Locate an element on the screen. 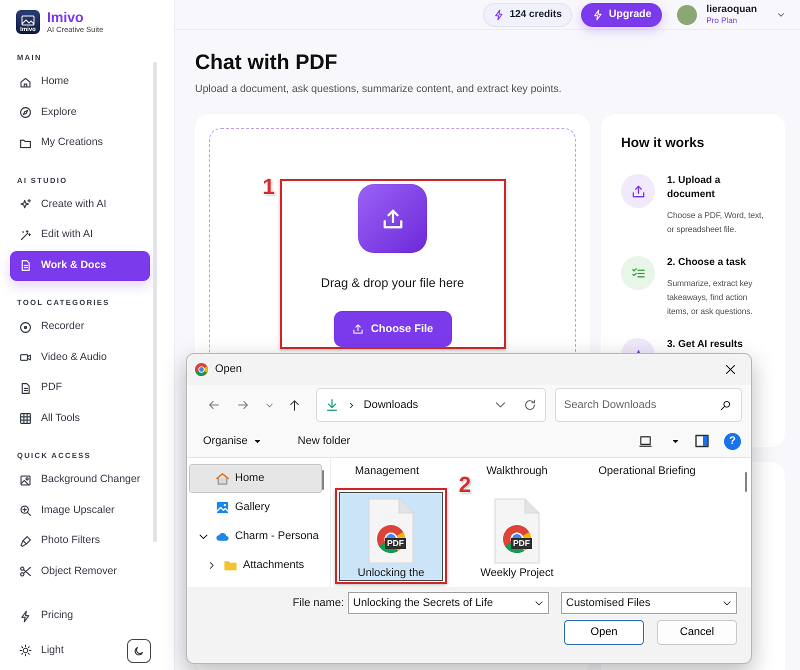  theme-label: Light is located at coordinates (52, 650).